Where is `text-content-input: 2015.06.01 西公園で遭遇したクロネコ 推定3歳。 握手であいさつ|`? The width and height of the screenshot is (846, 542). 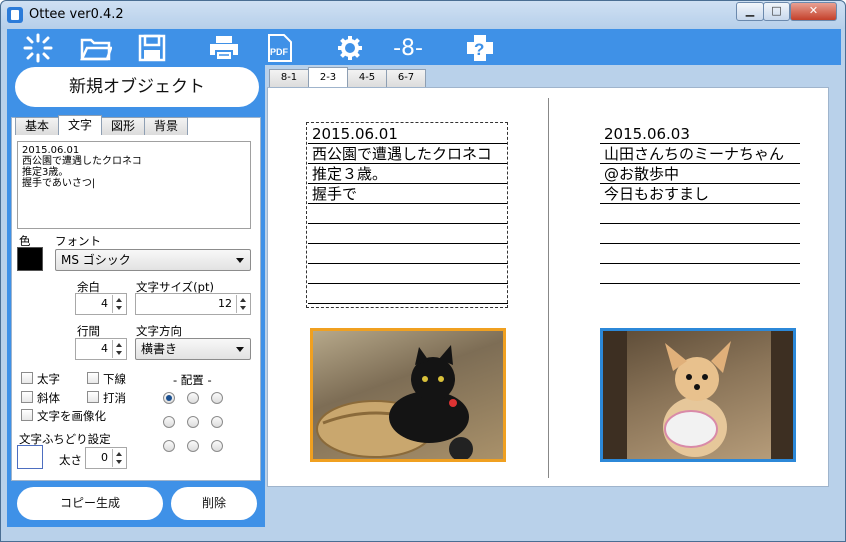
text-content-input: 2015.06.01 西公園で遭遇したクロネコ 推定3歳。 握手であいさつ| is located at coordinates (134, 185).